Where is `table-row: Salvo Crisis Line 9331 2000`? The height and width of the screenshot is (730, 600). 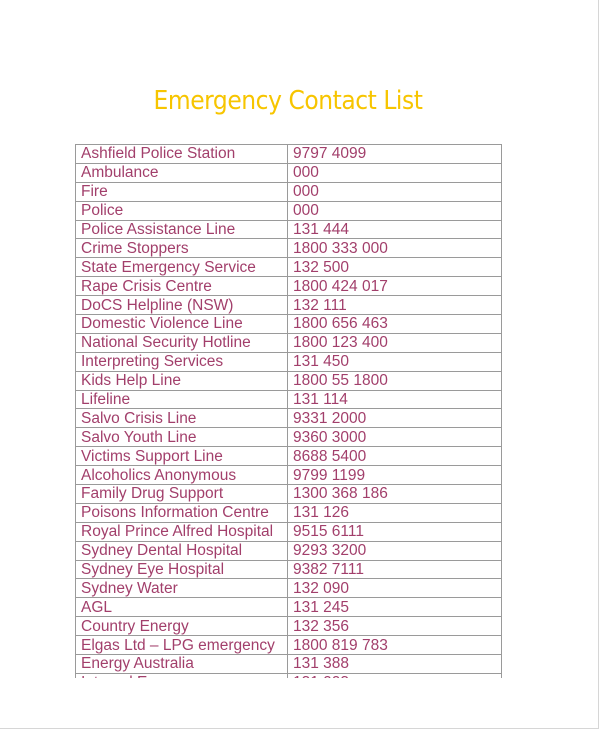
table-row: Salvo Crisis Line 9331 2000 is located at coordinates (288, 418).